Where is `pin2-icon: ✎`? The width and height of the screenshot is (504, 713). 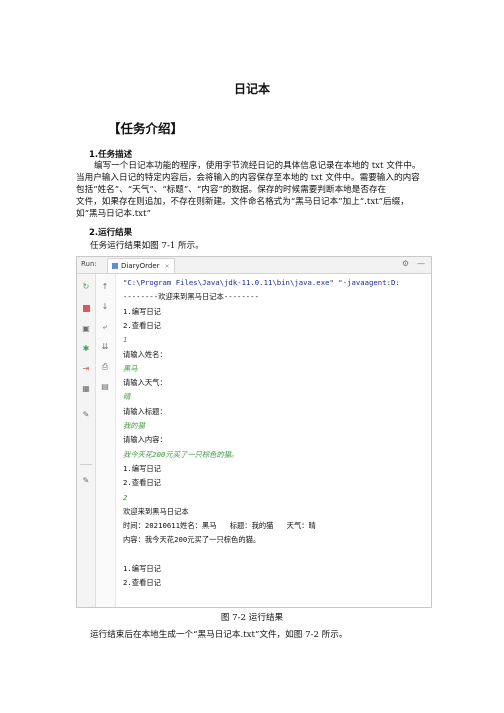
pin2-icon: ✎ is located at coordinates (86, 481).